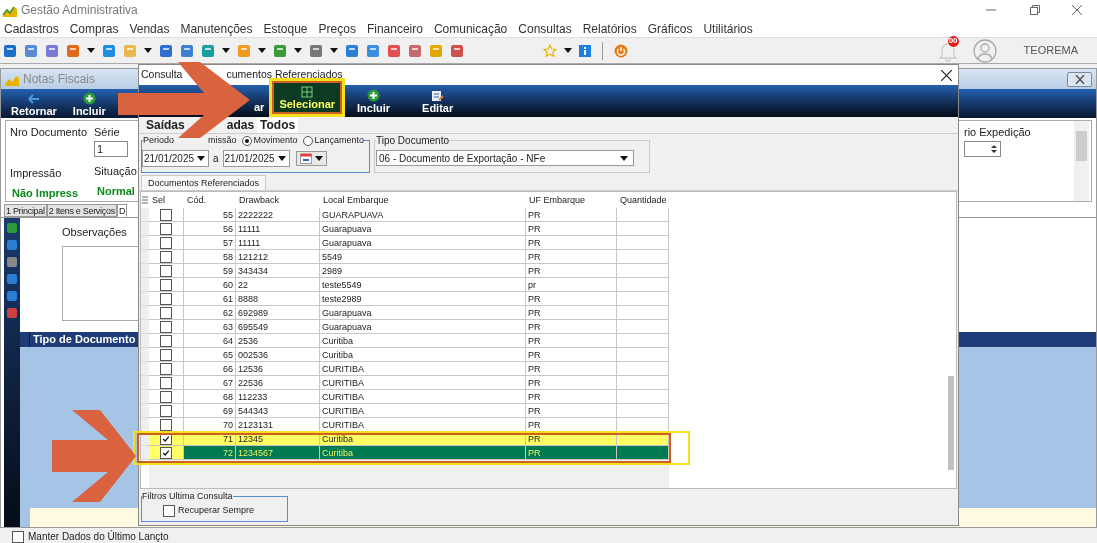 This screenshot has width=1097, height=543. Describe the element at coordinates (405, 341) in the screenshot. I see `table-row: 64 2536 Curitiba PR` at that location.